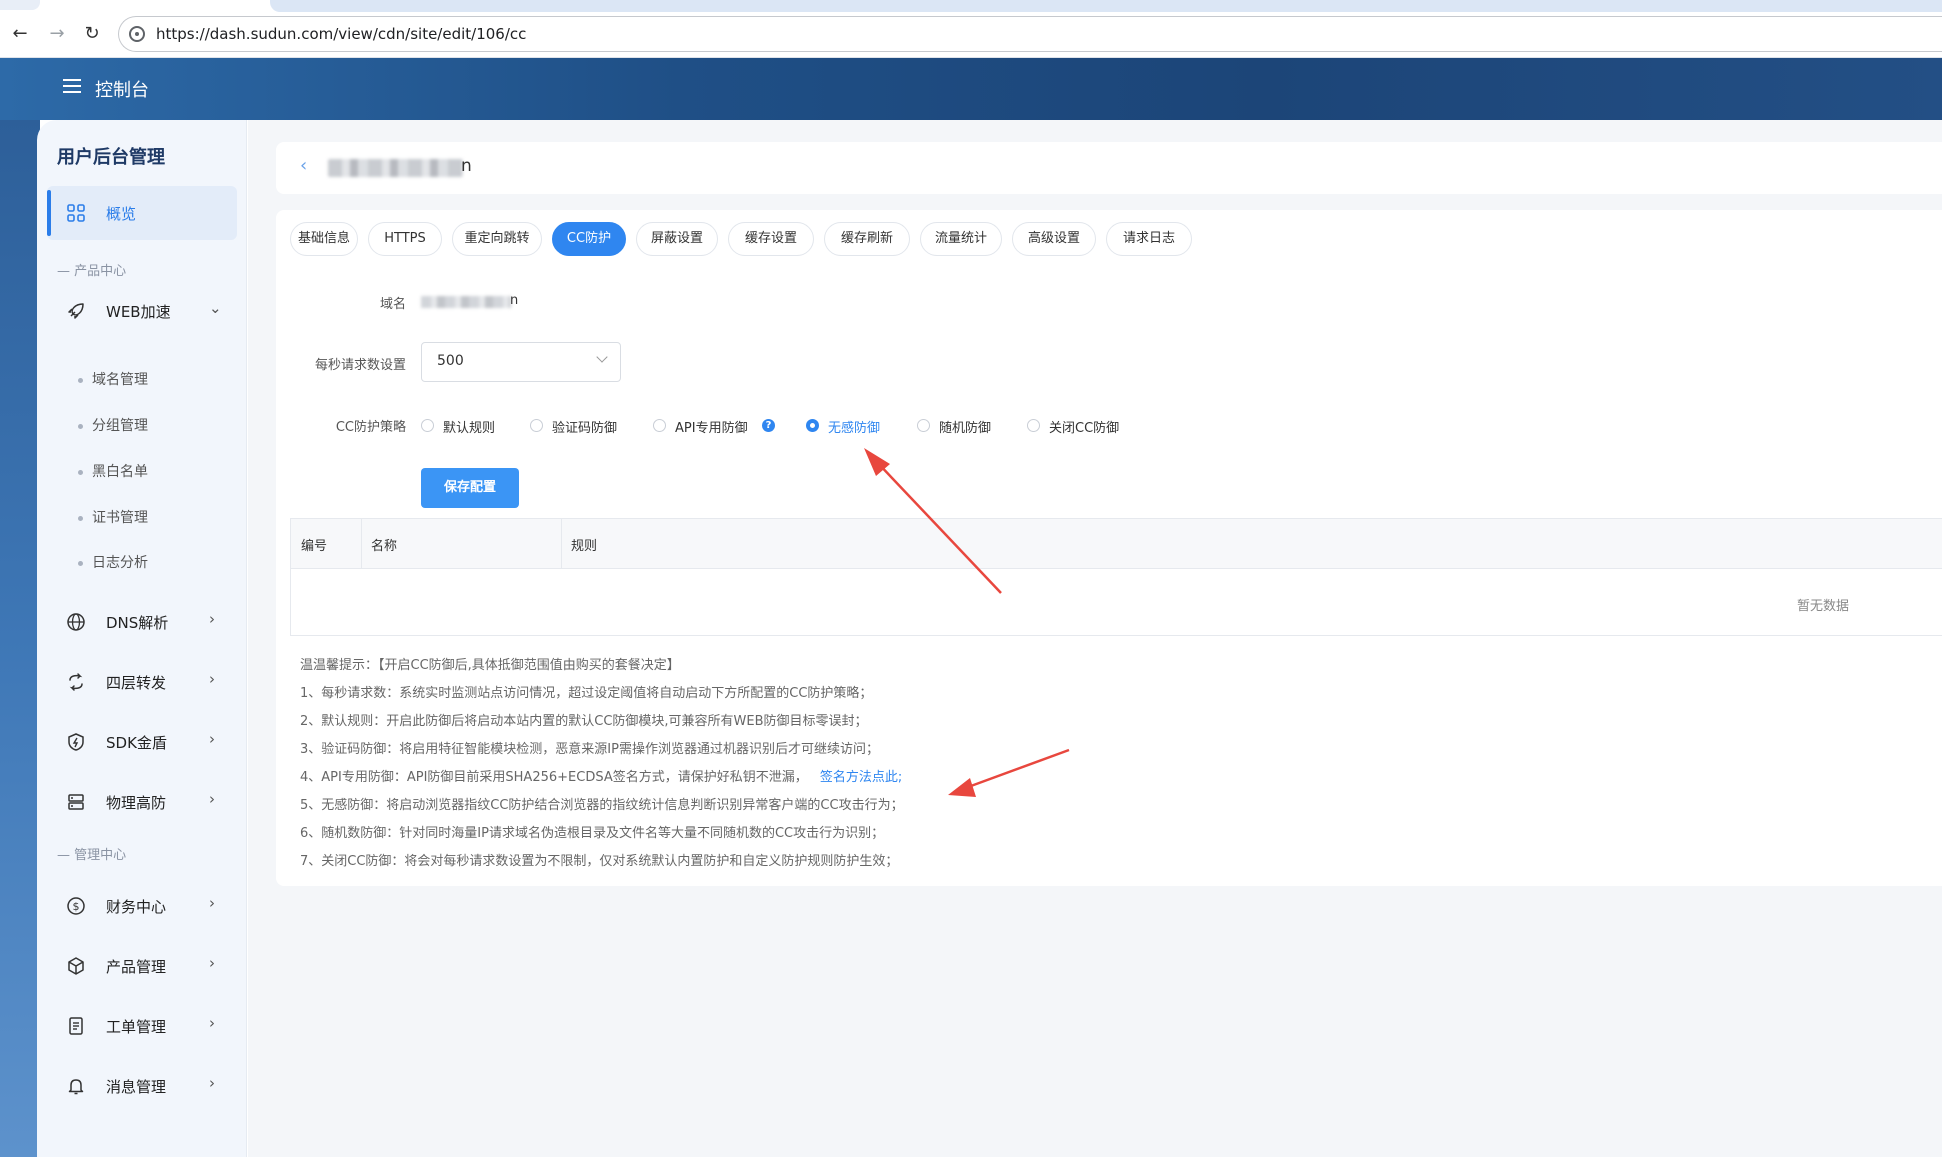  I want to click on back-chevron-icon: ‹, so click(303, 165).